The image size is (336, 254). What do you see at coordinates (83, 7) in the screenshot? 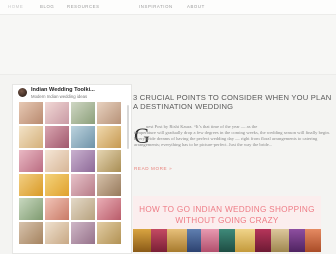
I see `nav-resources-link: RESOURCES` at bounding box center [83, 7].